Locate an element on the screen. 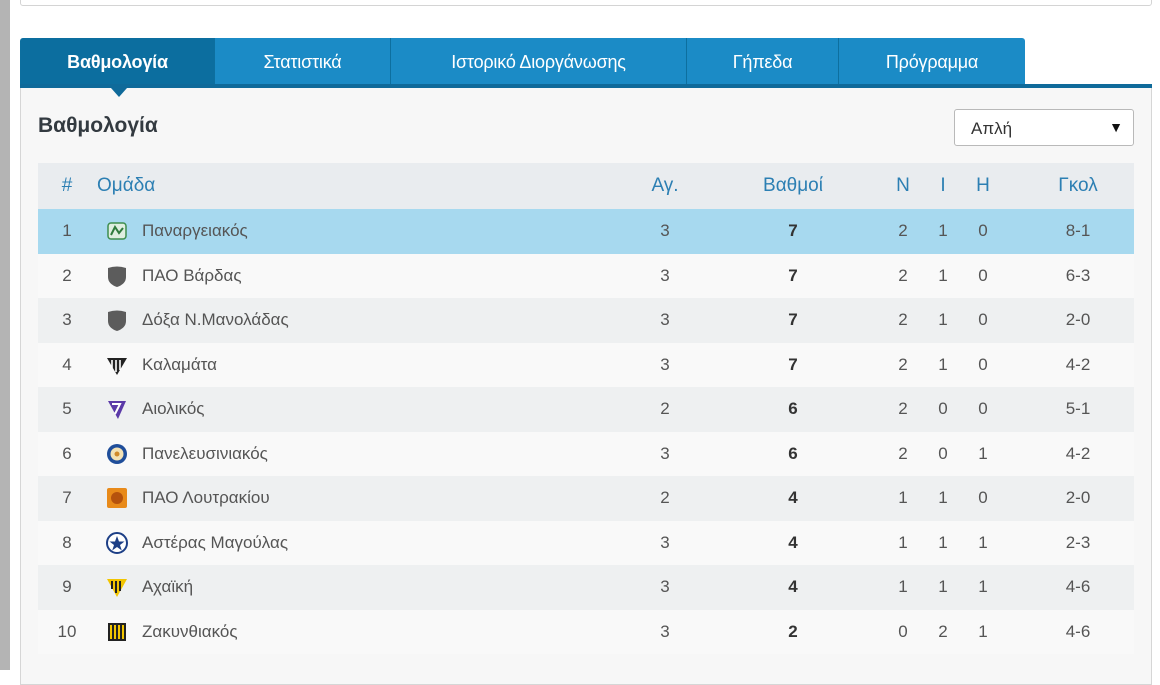 The height and width of the screenshot is (685, 1160). tab-schedule: Πρόγραμμα is located at coordinates (931, 61).